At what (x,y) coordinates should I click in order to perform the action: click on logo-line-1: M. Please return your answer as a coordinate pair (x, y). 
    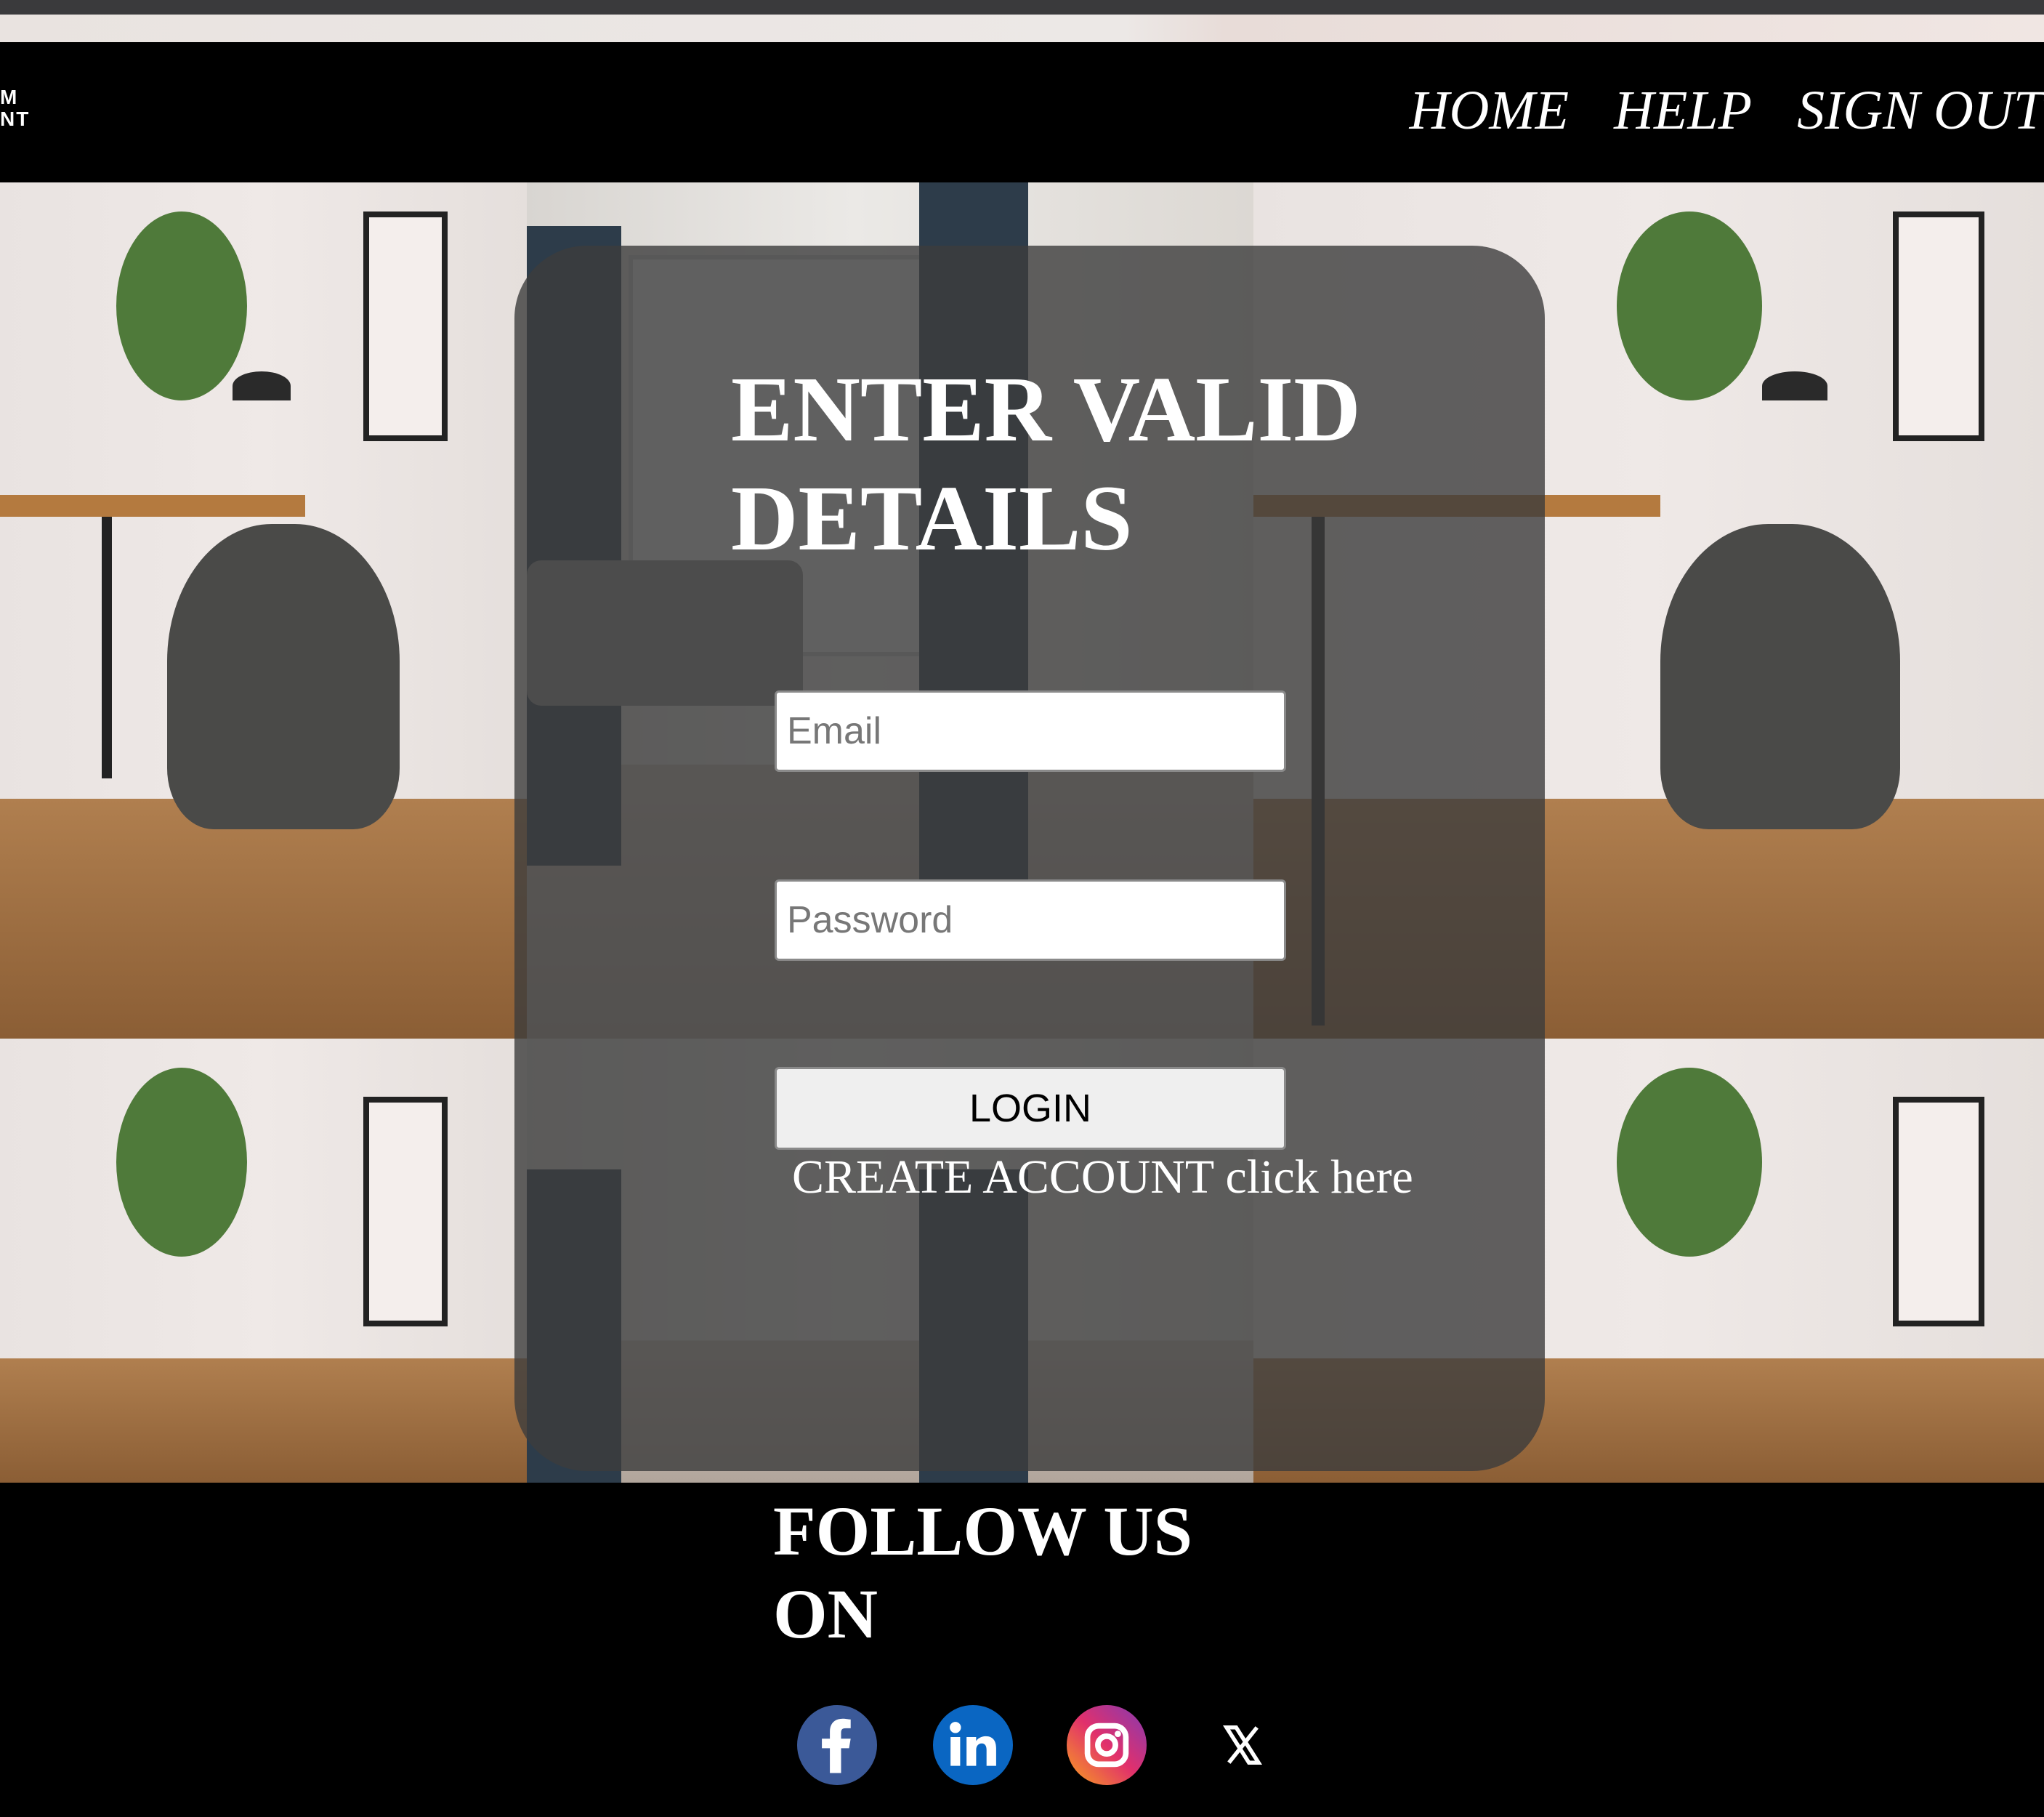
    Looking at the image, I should click on (8, 97).